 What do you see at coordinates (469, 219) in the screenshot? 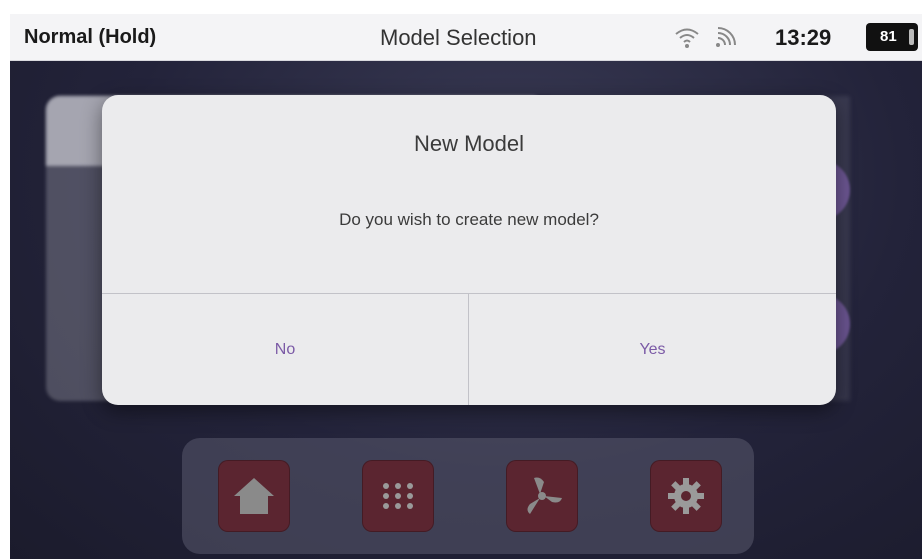
I see `dialog-message: Do you wish to create new model?` at bounding box center [469, 219].